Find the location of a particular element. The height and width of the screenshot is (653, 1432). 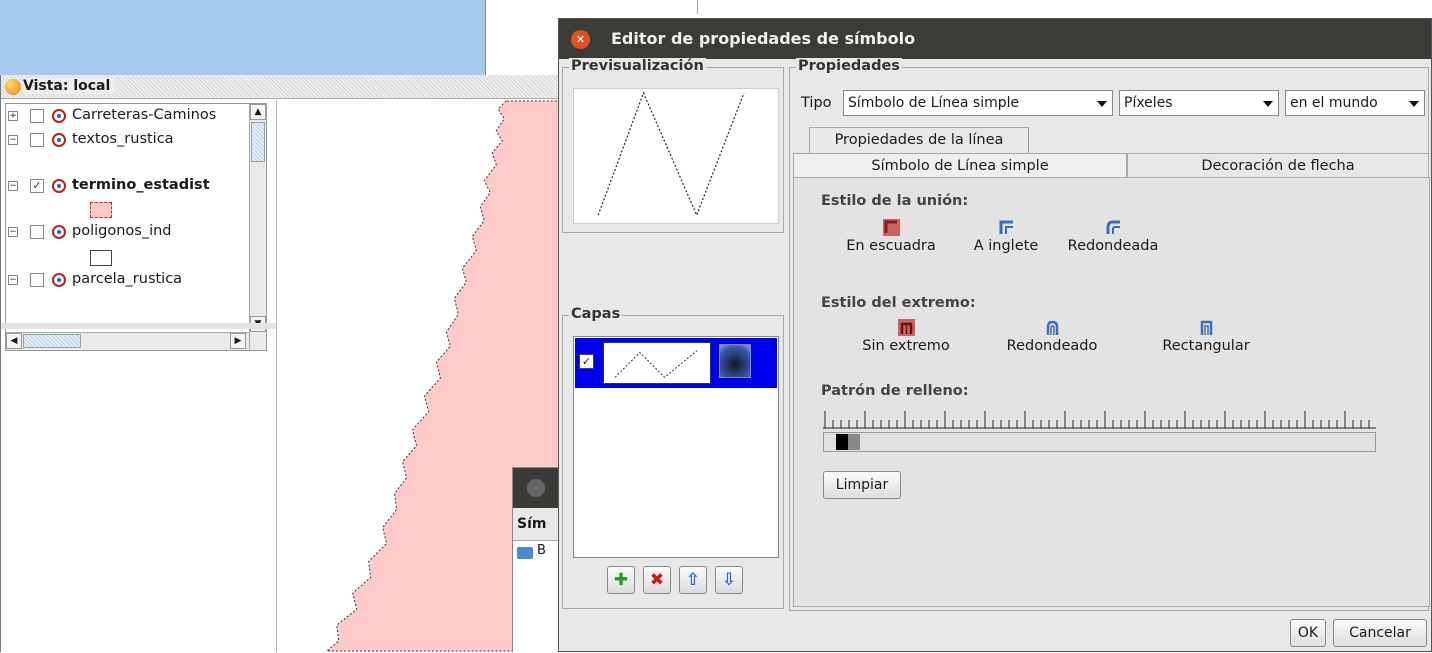

ok-button: OK is located at coordinates (1308, 633).